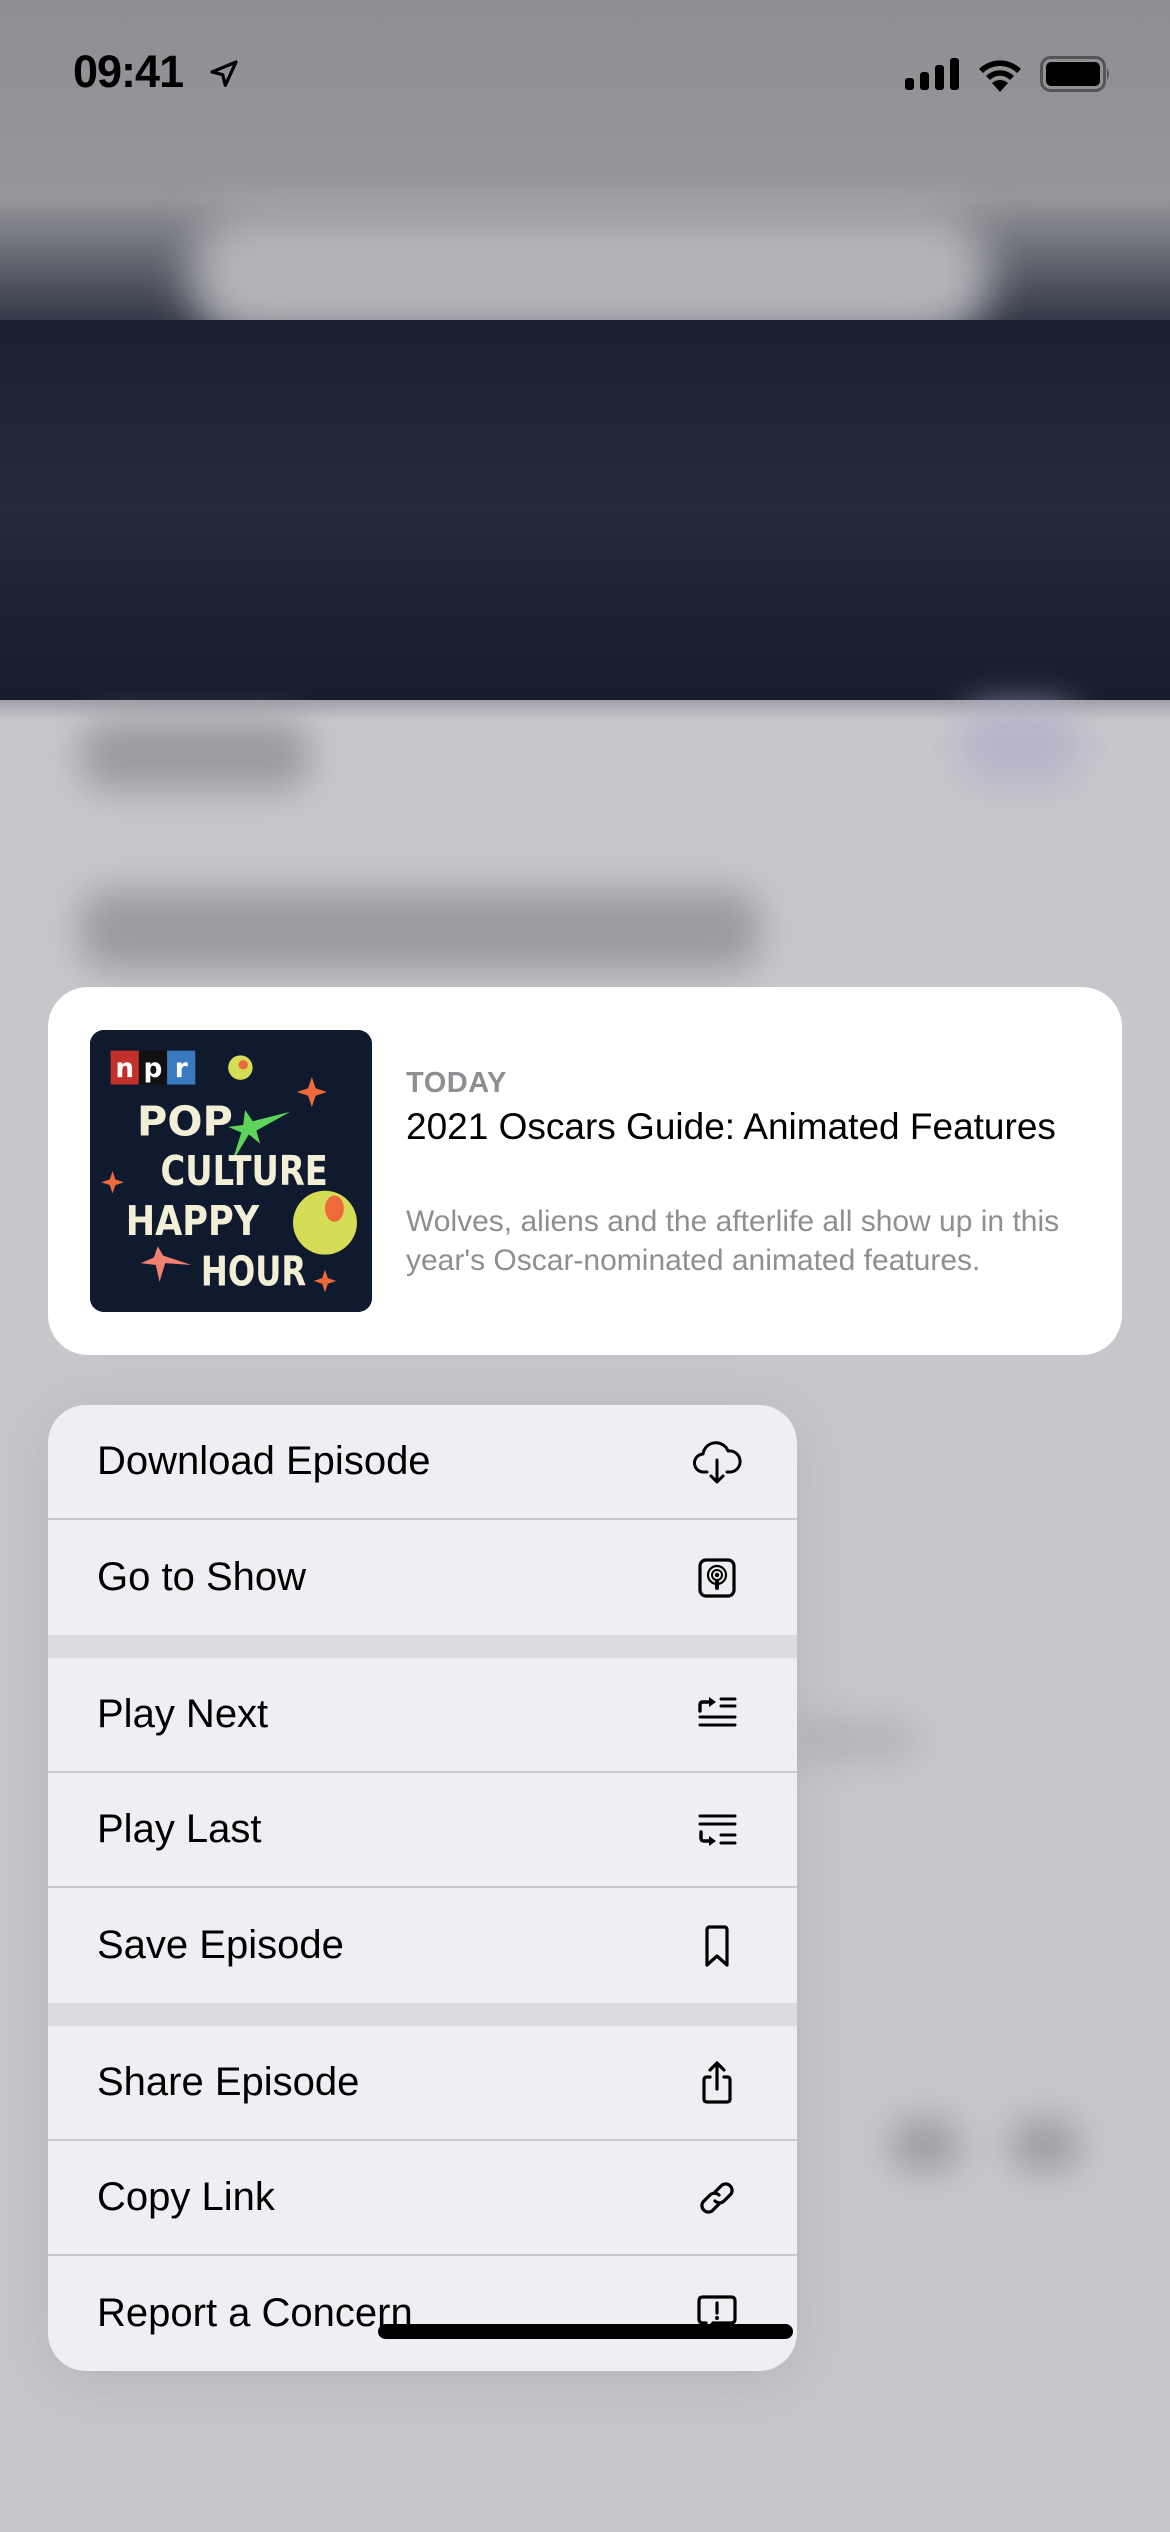 The height and width of the screenshot is (2532, 1170). What do you see at coordinates (128, 71) in the screenshot?
I see `status-time: 09:41` at bounding box center [128, 71].